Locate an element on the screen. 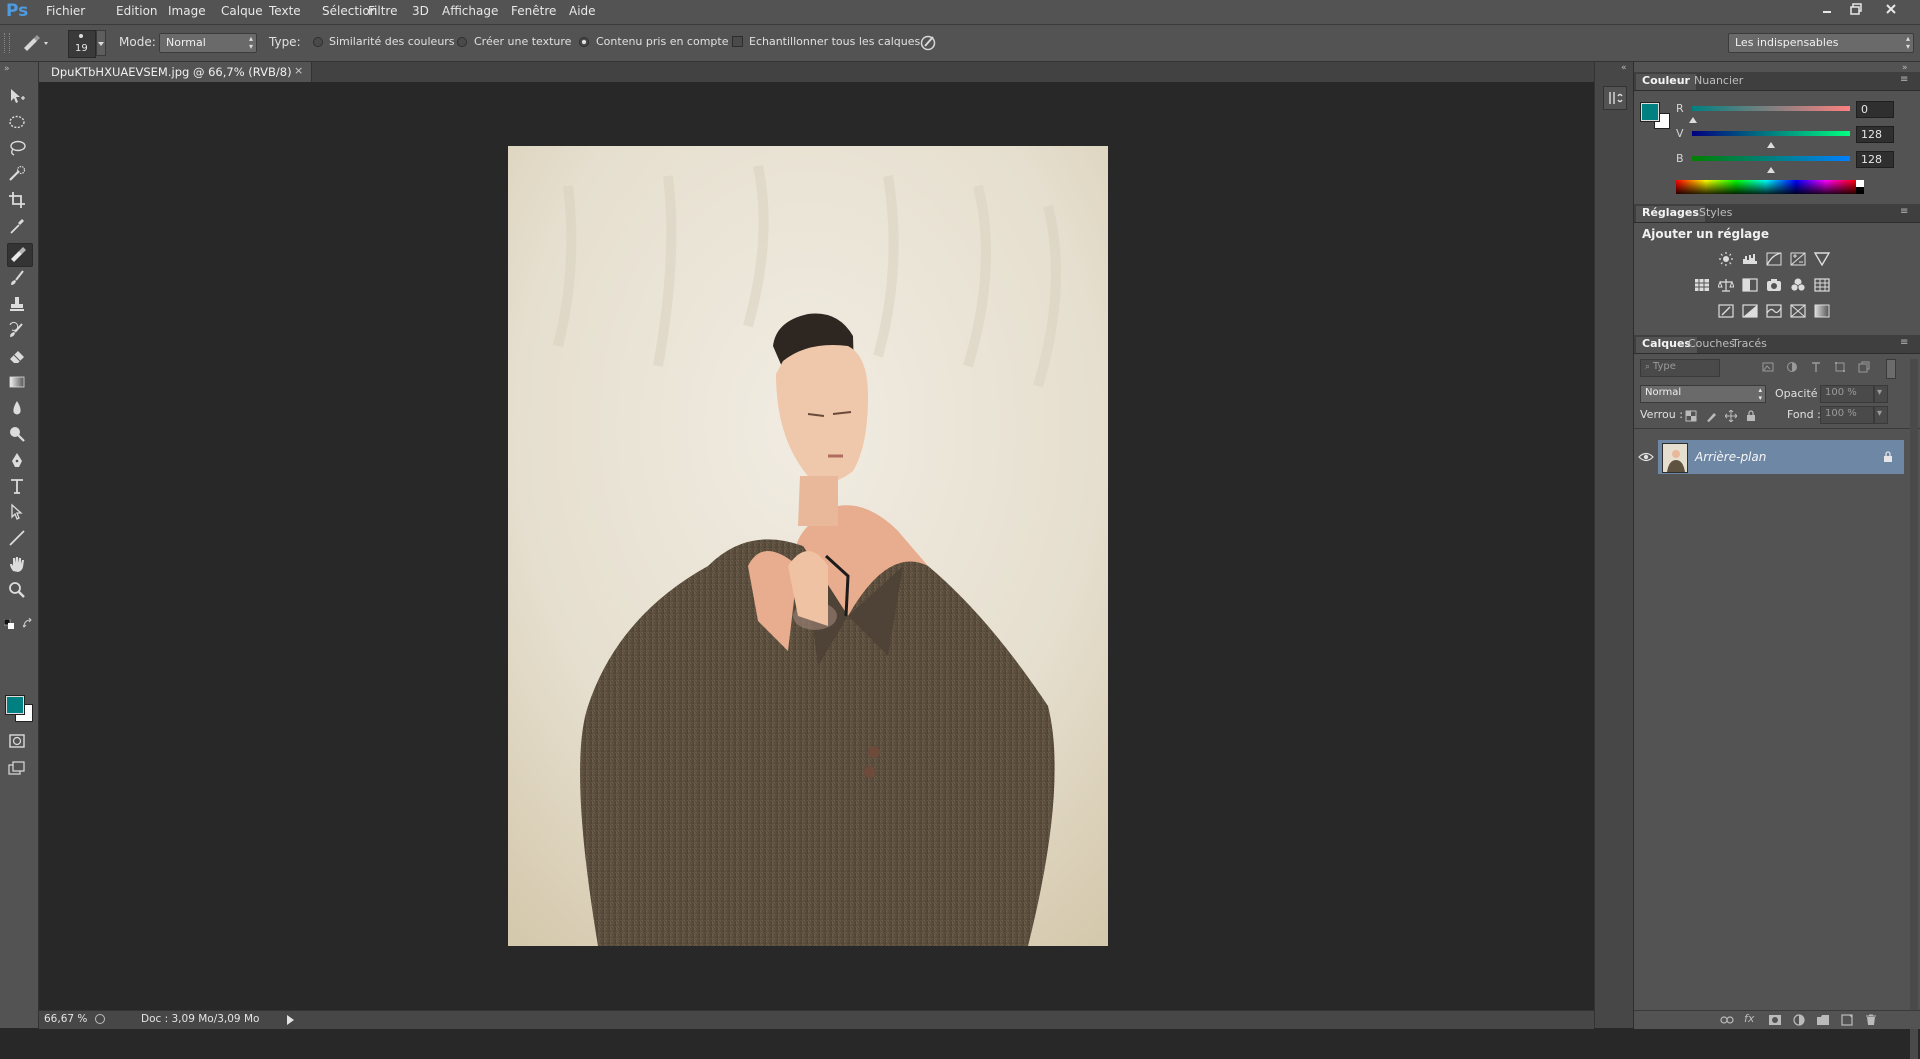 The width and height of the screenshot is (1920, 1059). mode-select: Normal ▴ ▾ is located at coordinates (208, 43).